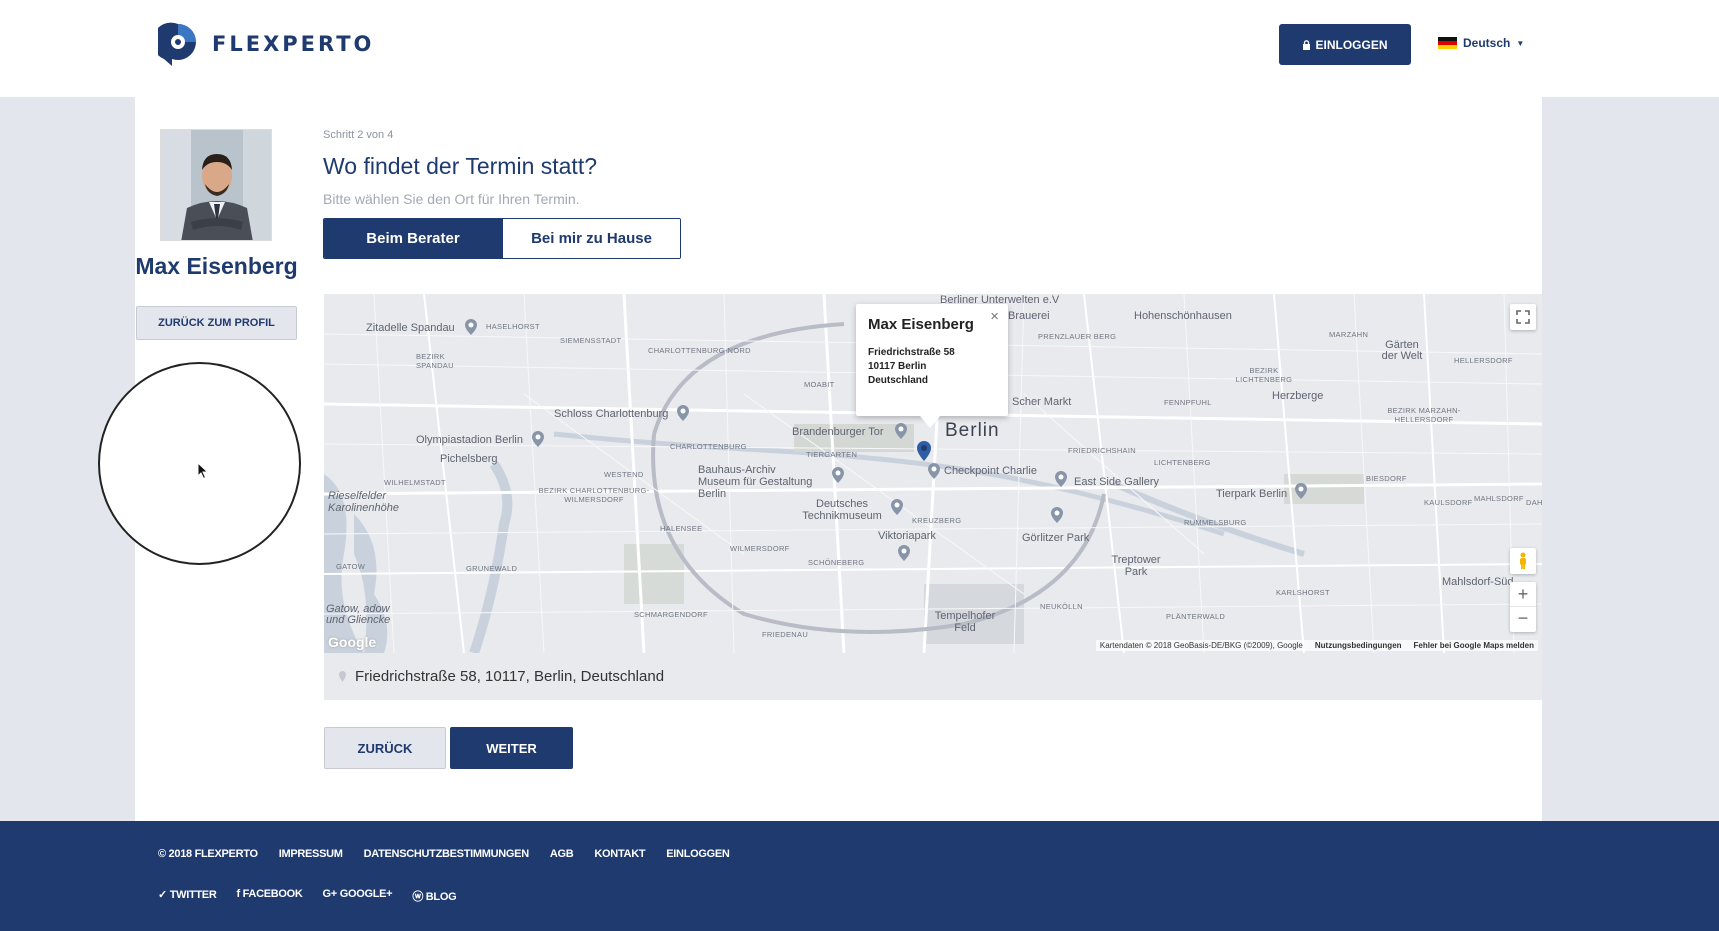  Describe the element at coordinates (994, 316) in the screenshot. I see `popup-close-icon: ×` at that location.